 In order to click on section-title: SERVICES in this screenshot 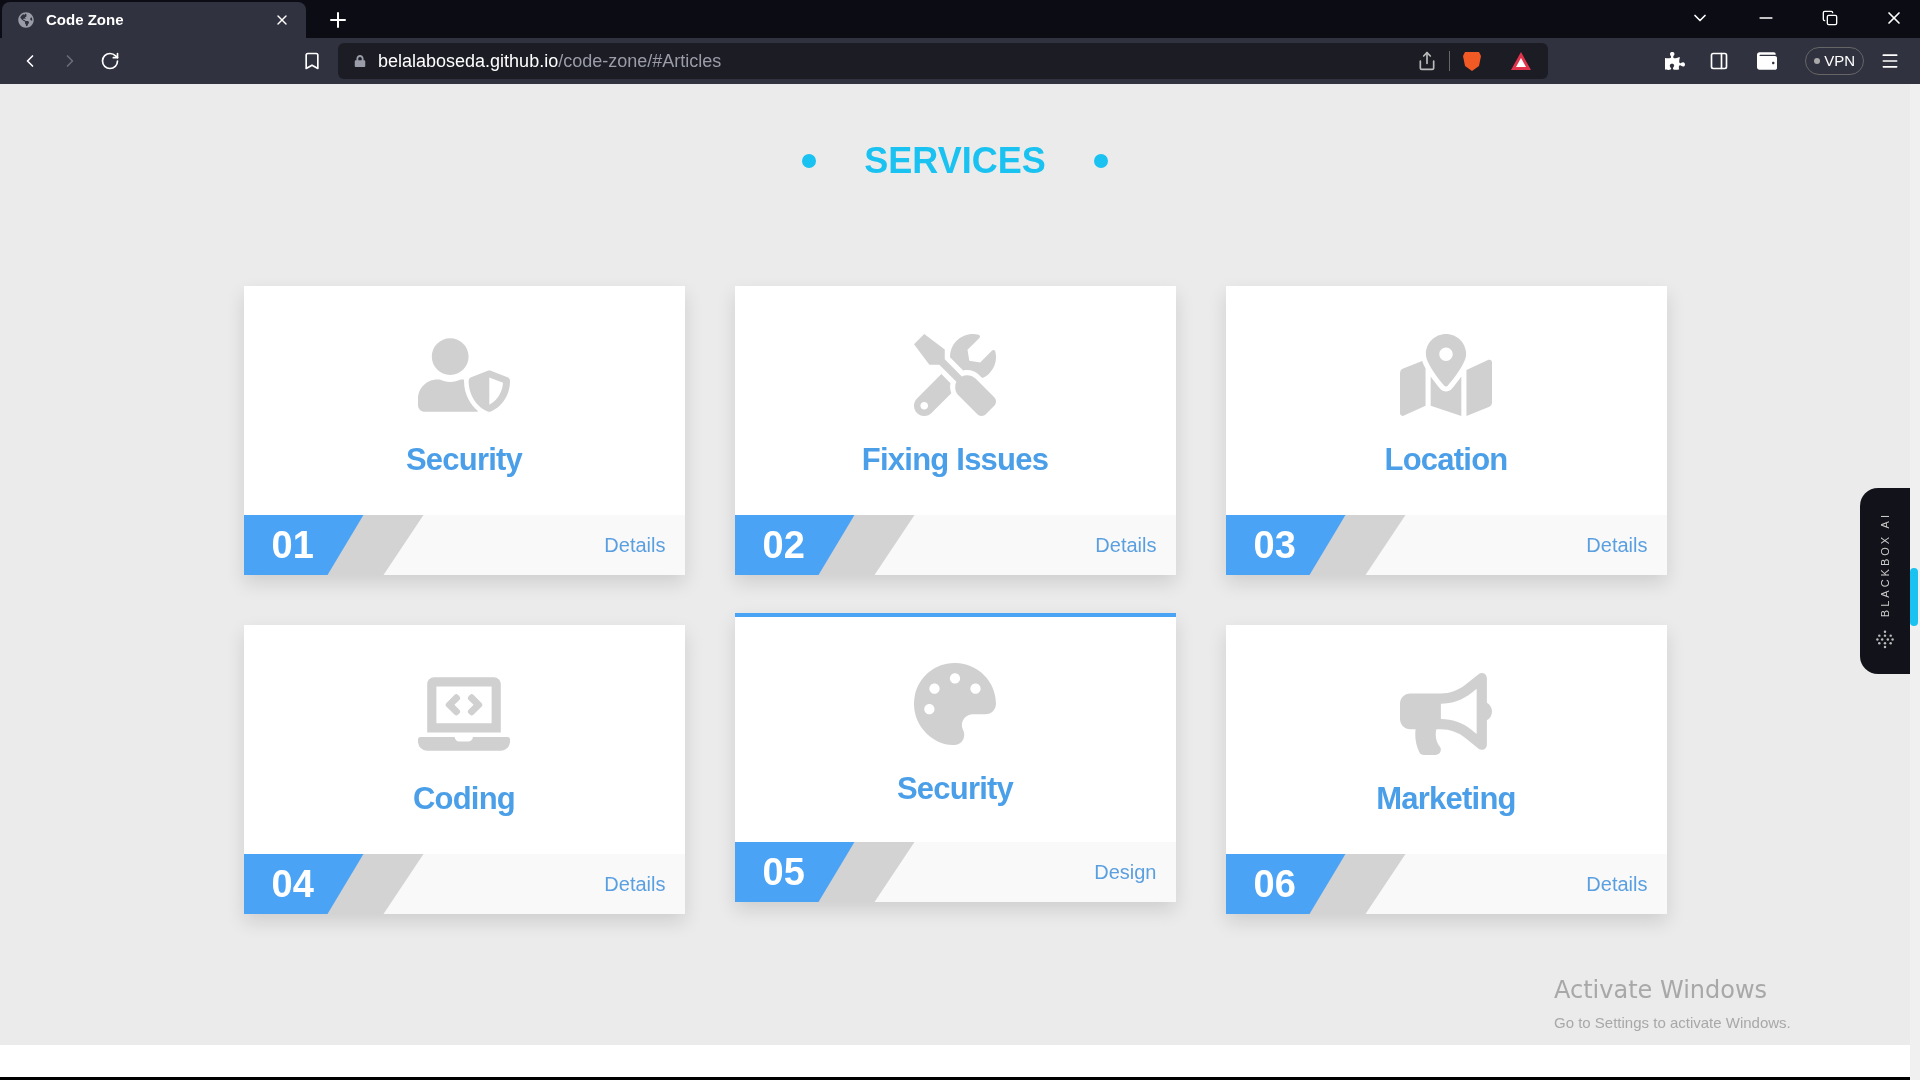, I will do `click(955, 161)`.